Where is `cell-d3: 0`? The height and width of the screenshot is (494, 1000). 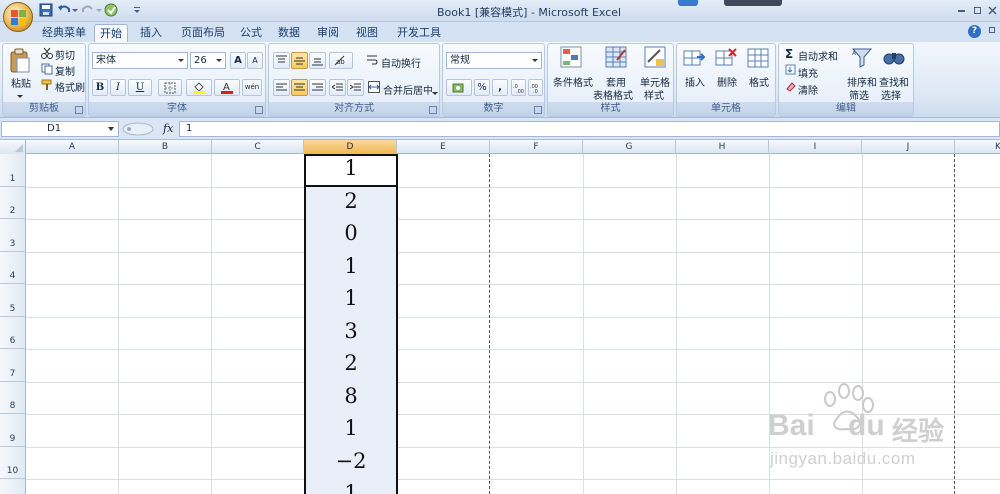
cell-d3: 0 is located at coordinates (351, 233).